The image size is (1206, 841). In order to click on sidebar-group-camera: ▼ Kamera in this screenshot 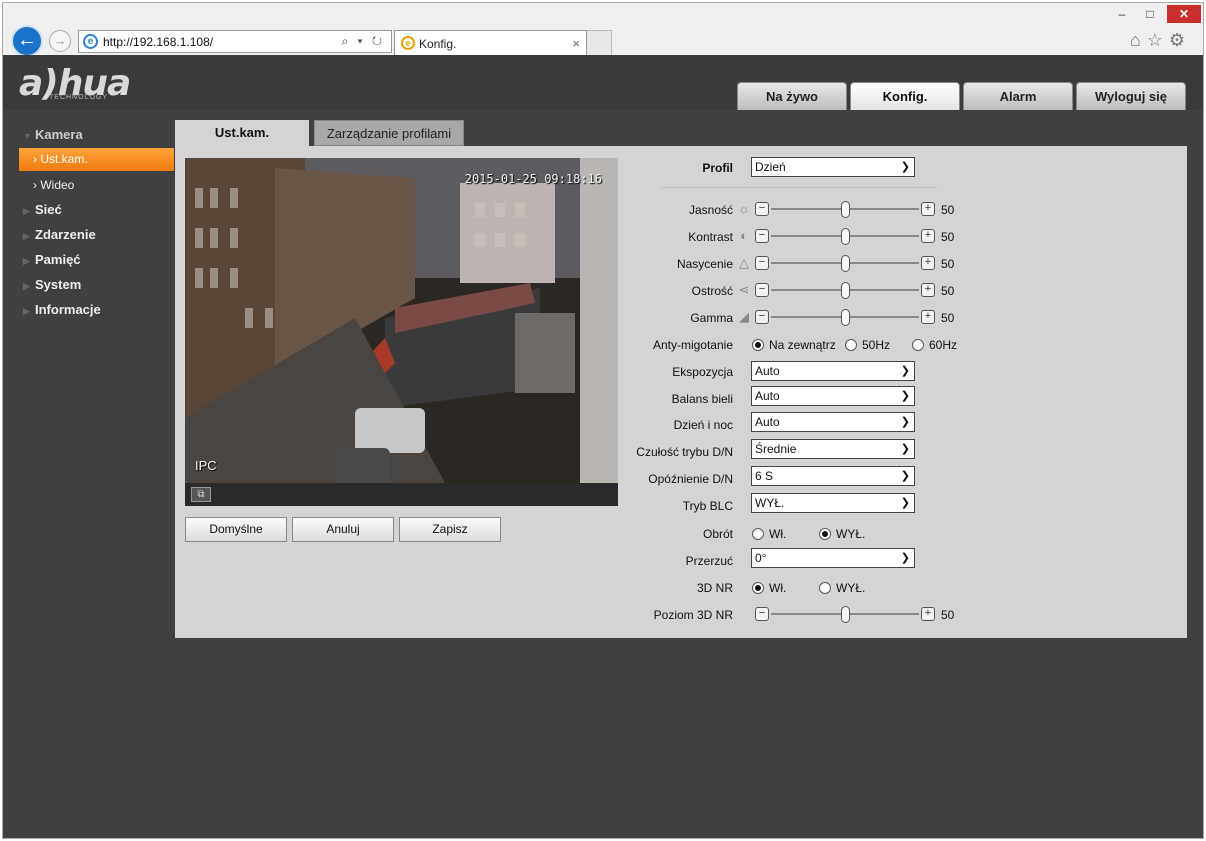, I will do `click(53, 137)`.